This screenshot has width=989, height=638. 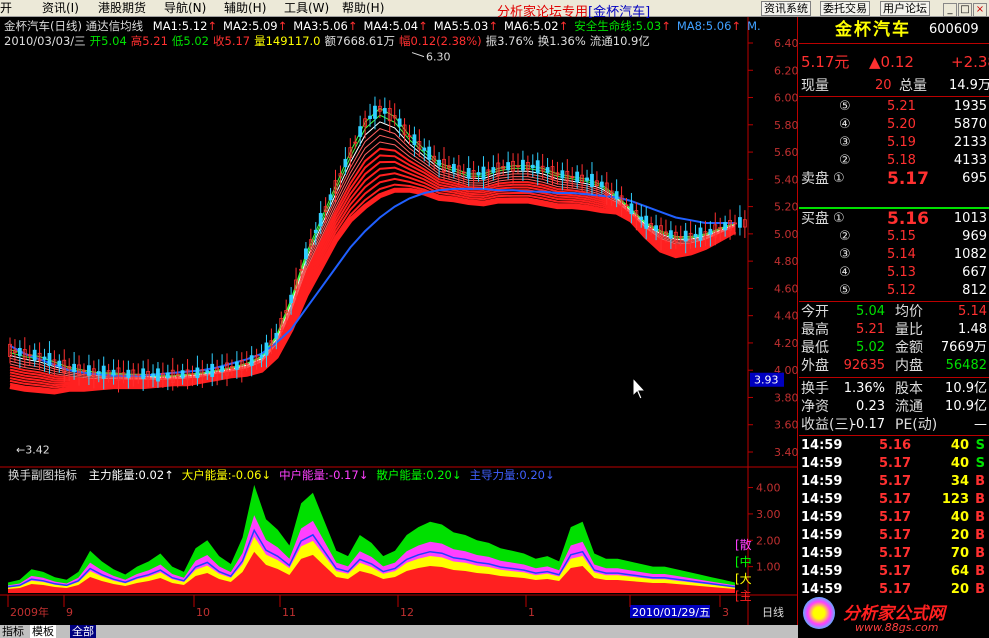 What do you see at coordinates (399, 631) in the screenshot?
I see `bottom-tab-bar: 指标 模板 全部` at bounding box center [399, 631].